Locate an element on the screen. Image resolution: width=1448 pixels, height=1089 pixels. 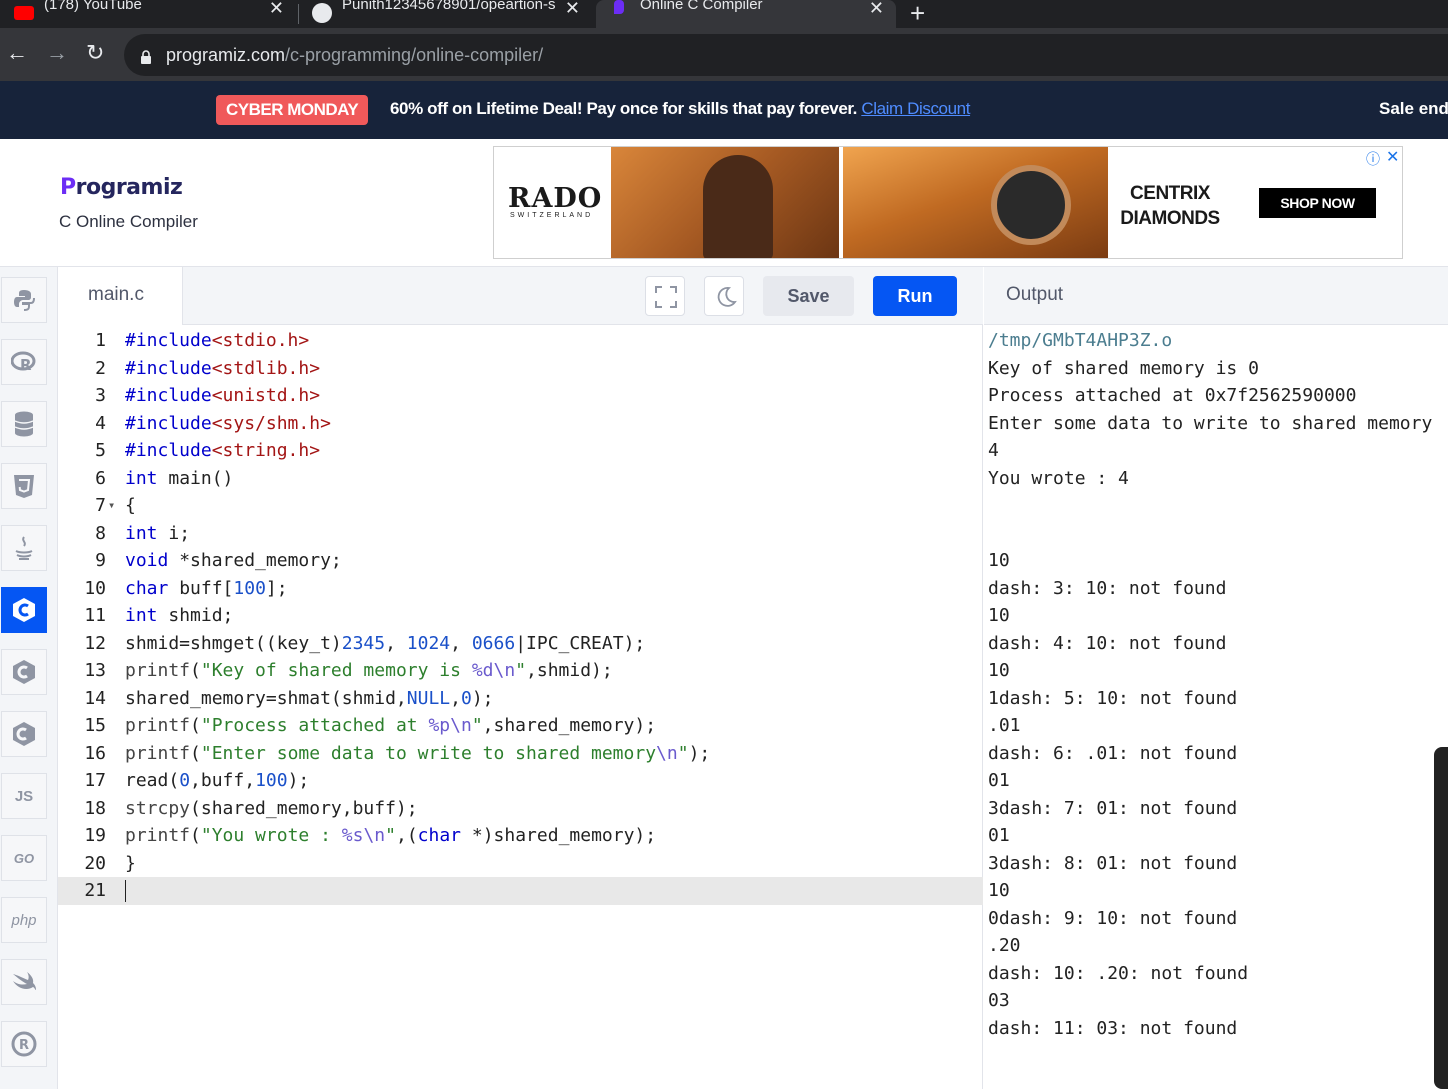
output-line: 03 is located at coordinates (999, 1000).